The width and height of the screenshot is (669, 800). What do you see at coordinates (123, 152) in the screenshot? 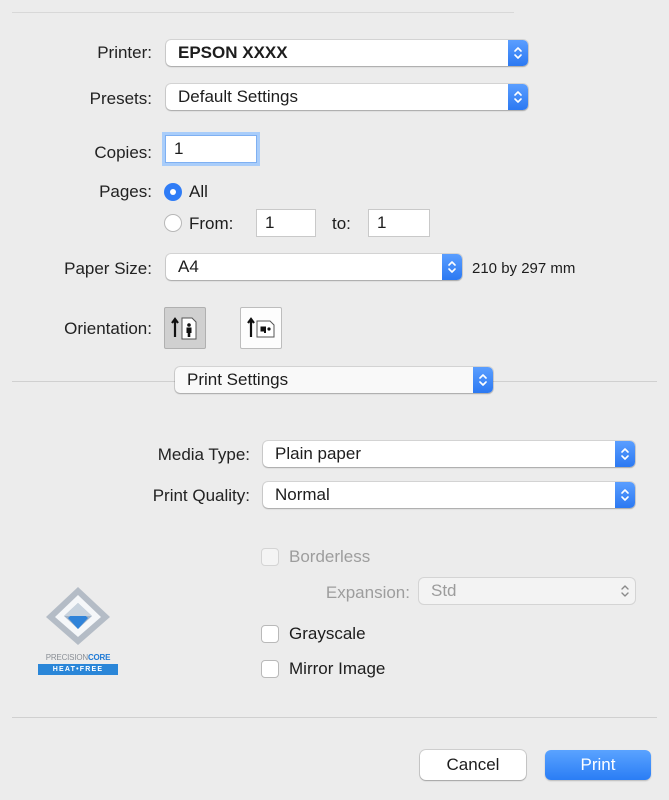
I see `copies-label: Copies:` at bounding box center [123, 152].